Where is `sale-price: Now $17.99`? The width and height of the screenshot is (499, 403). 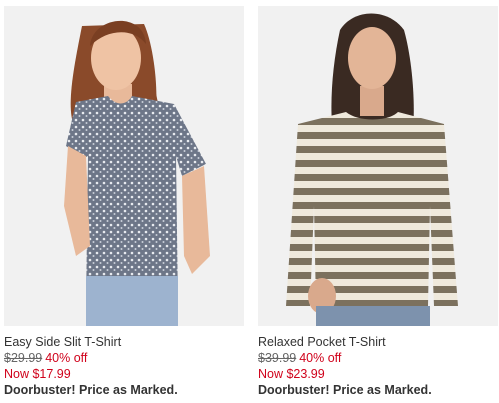
sale-price: Now $17.99 is located at coordinates (37, 374).